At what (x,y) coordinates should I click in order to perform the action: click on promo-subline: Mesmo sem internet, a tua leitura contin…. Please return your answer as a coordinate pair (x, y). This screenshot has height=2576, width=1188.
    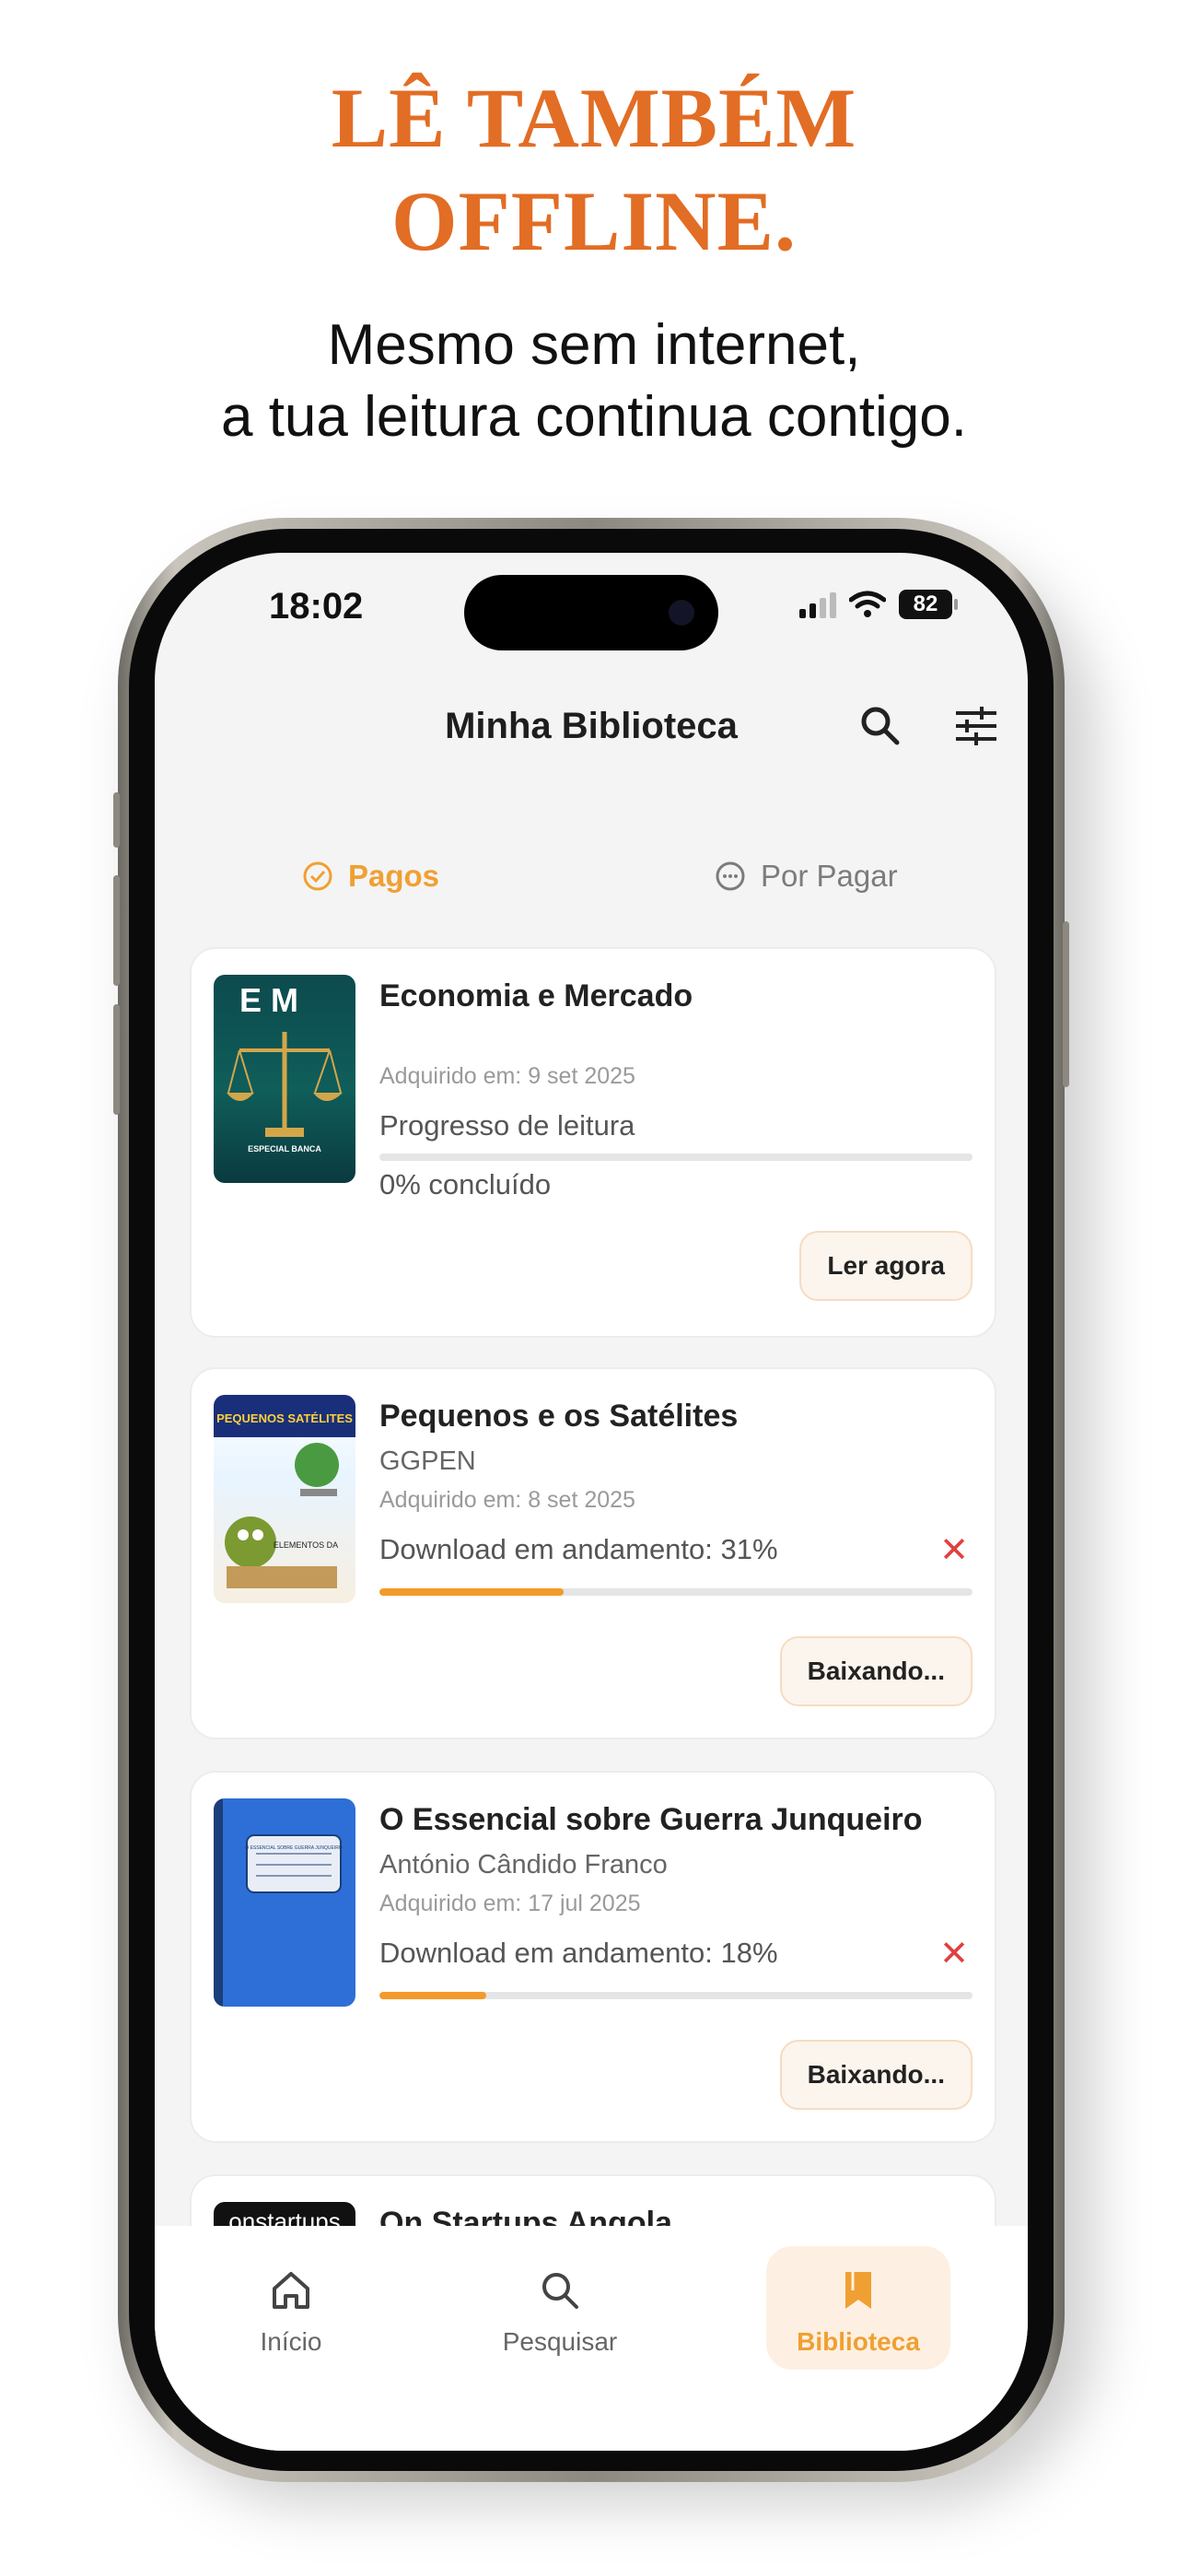
    Looking at the image, I should click on (594, 381).